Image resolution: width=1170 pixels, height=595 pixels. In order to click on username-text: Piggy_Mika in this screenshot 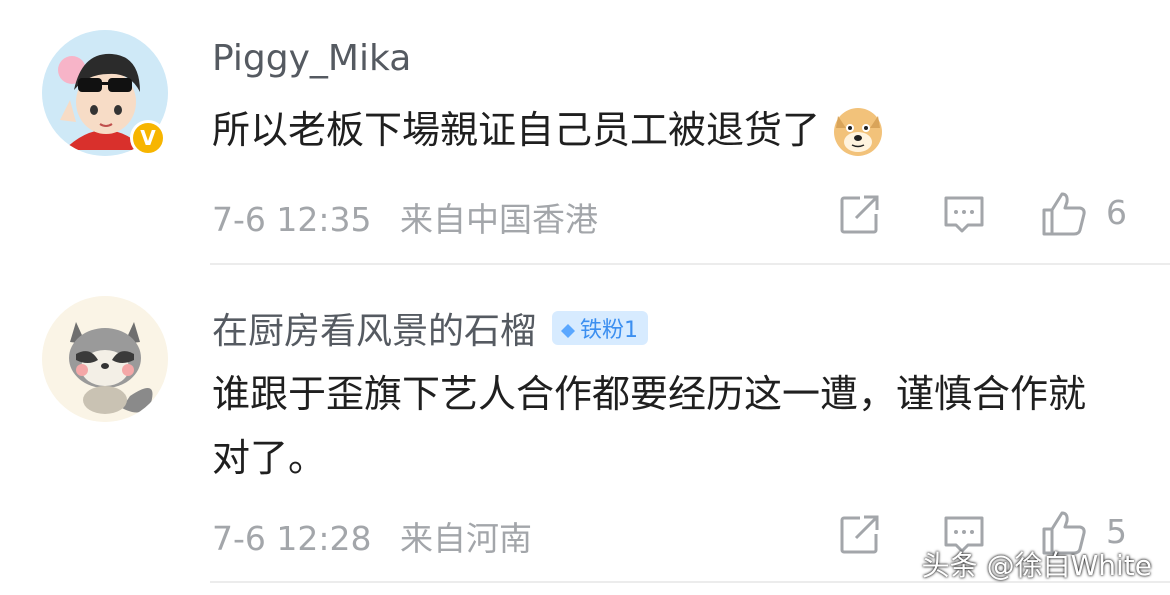, I will do `click(312, 58)`.